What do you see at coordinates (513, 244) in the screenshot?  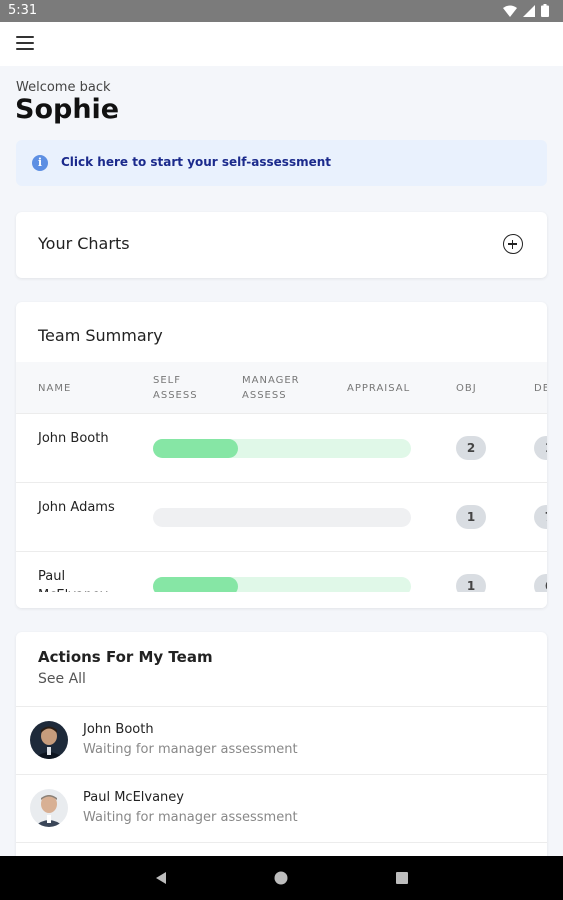 I see `add-circle-icon` at bounding box center [513, 244].